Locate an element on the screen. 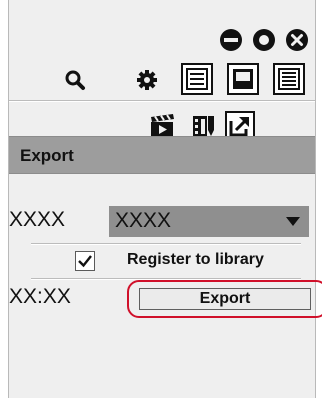  detail-view-icon is located at coordinates (289, 79).